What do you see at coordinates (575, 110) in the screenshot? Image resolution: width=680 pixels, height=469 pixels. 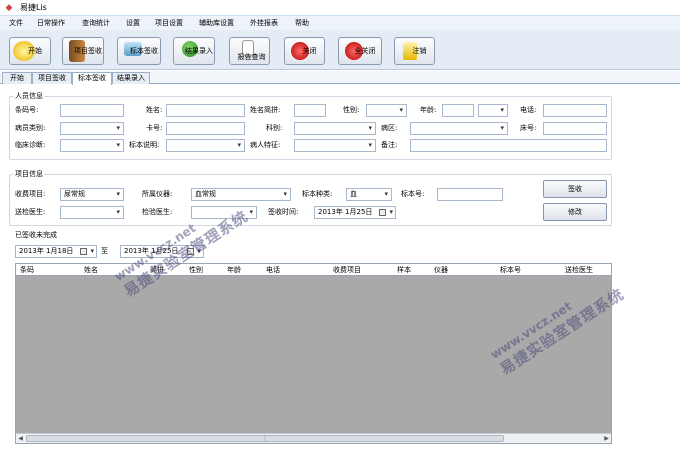 I see `phone-input` at bounding box center [575, 110].